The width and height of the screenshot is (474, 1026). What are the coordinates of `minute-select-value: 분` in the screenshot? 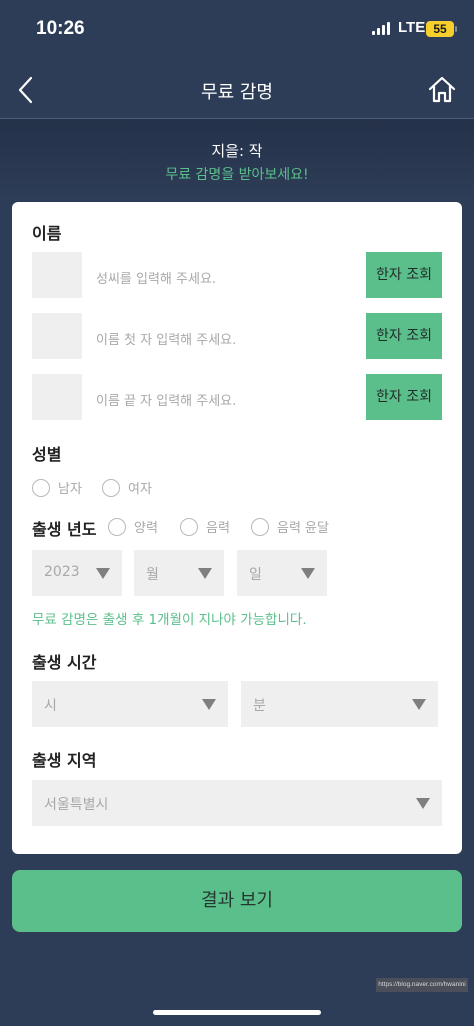 It's located at (259, 706).